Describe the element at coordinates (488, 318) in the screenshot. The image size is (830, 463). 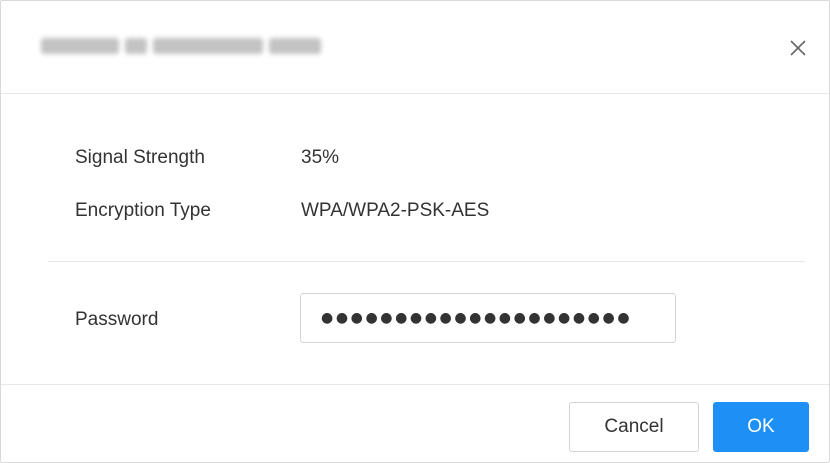
I see `password-input: ●●●●●●●●●●●●●●●●●●●●●` at that location.